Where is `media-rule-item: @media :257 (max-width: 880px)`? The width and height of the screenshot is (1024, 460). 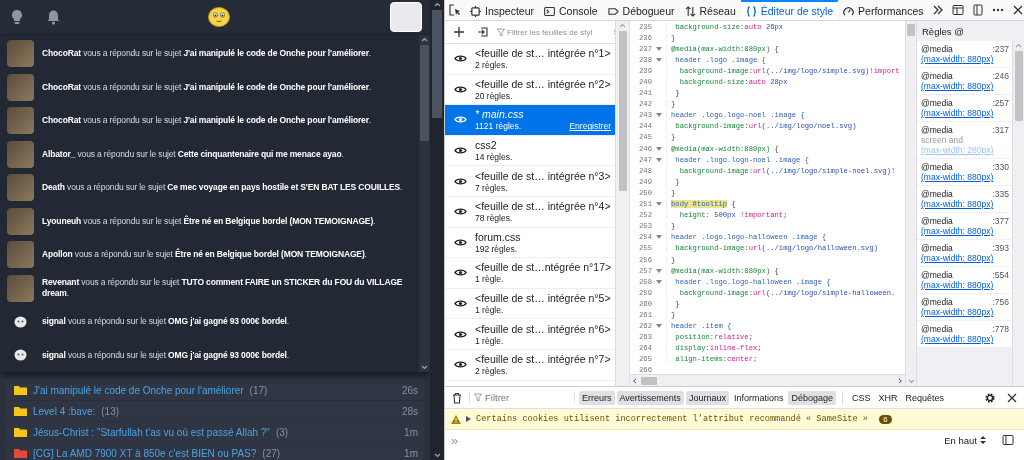
media-rule-item: @media :257 (max-width: 880px) is located at coordinates (964, 108).